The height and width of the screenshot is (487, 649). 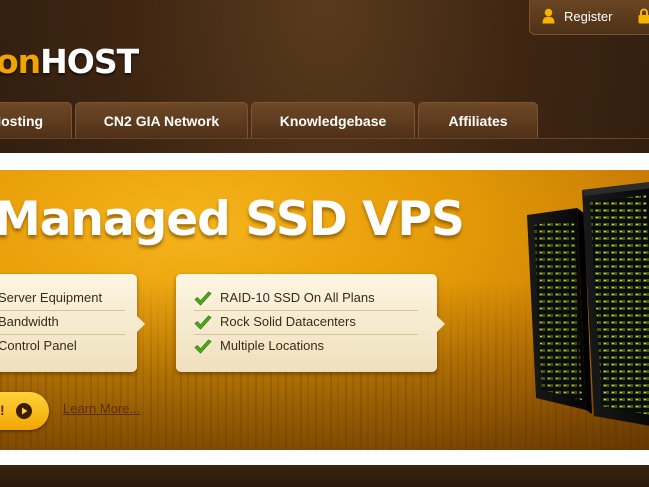 I want to click on nav-tab-label: Knowledgebase, so click(x=333, y=121).